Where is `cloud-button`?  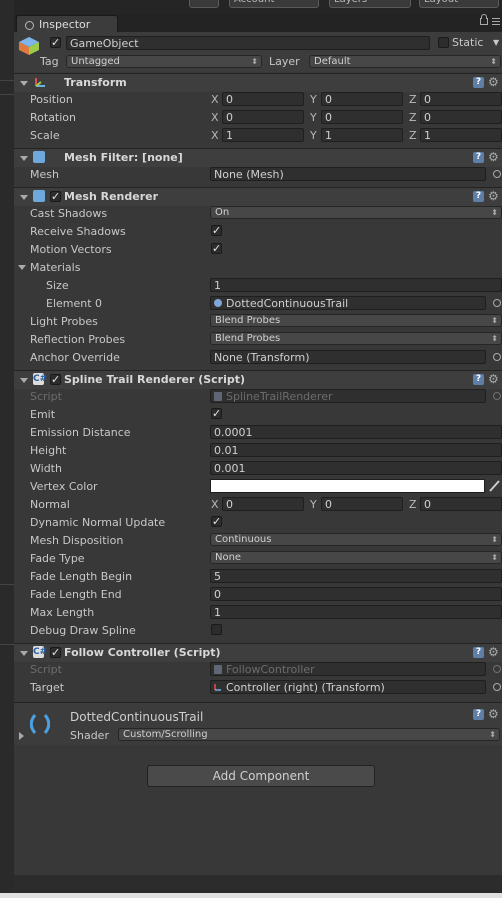
cloud-button is located at coordinates (204, 4).